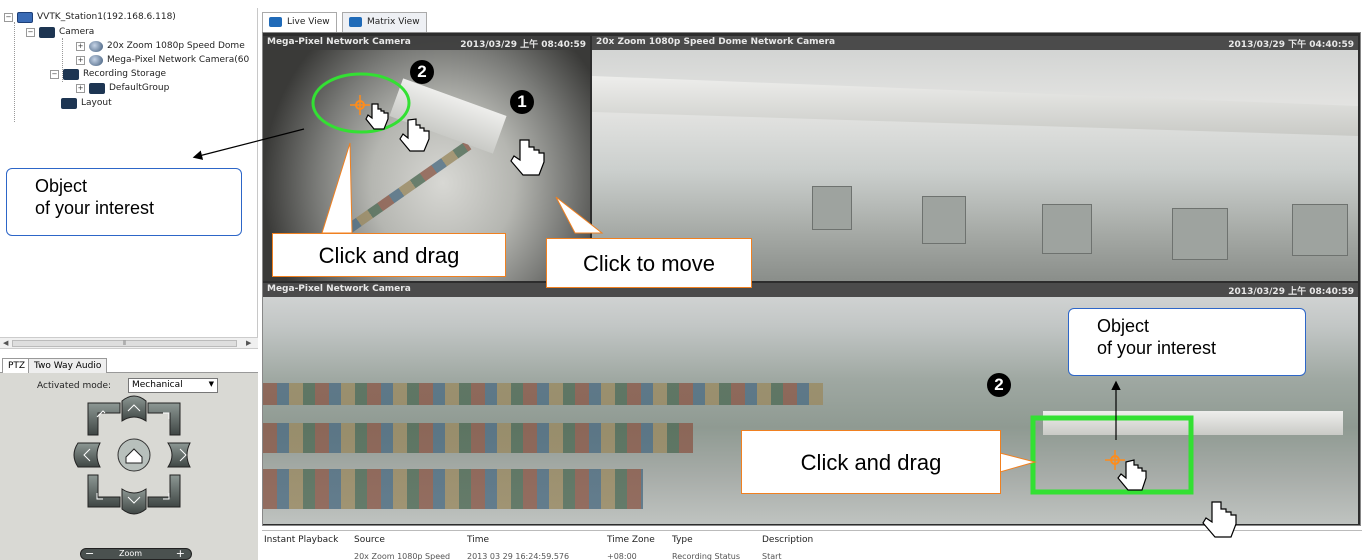 The width and height of the screenshot is (1367, 560). Describe the element at coordinates (772, 556) in the screenshot. I see `event-description: Start` at that location.